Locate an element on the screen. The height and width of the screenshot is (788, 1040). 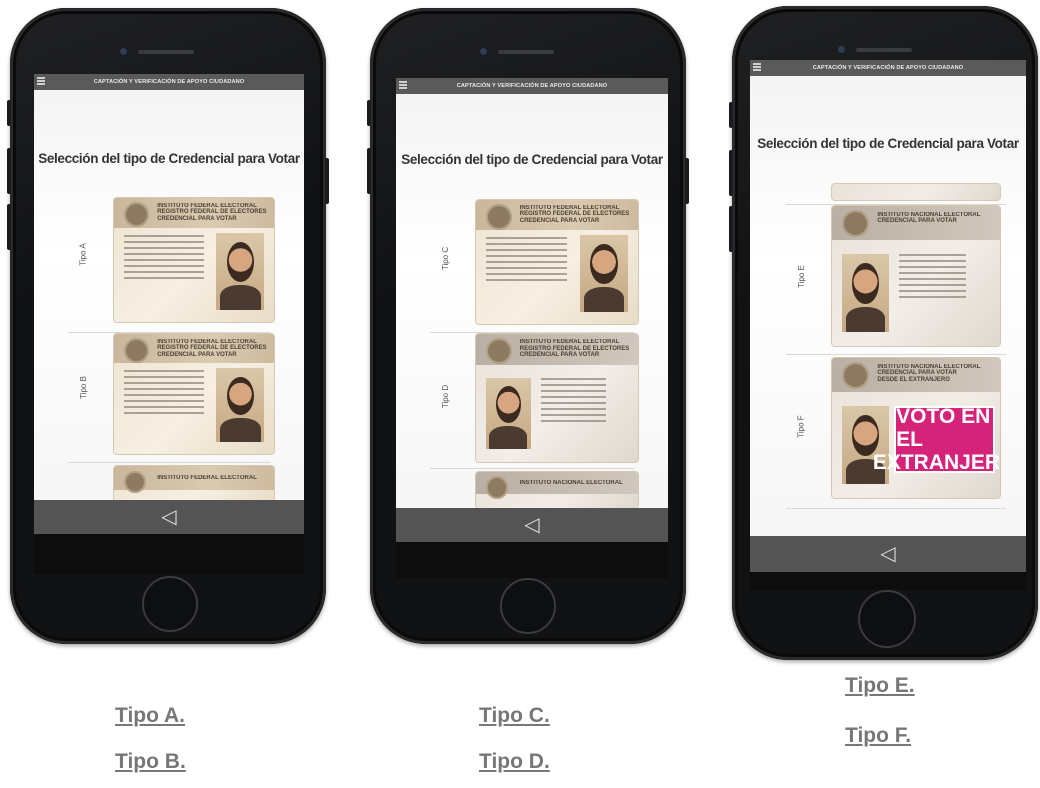
row-label-tipo-c: Tipo C is located at coordinates (446, 258).